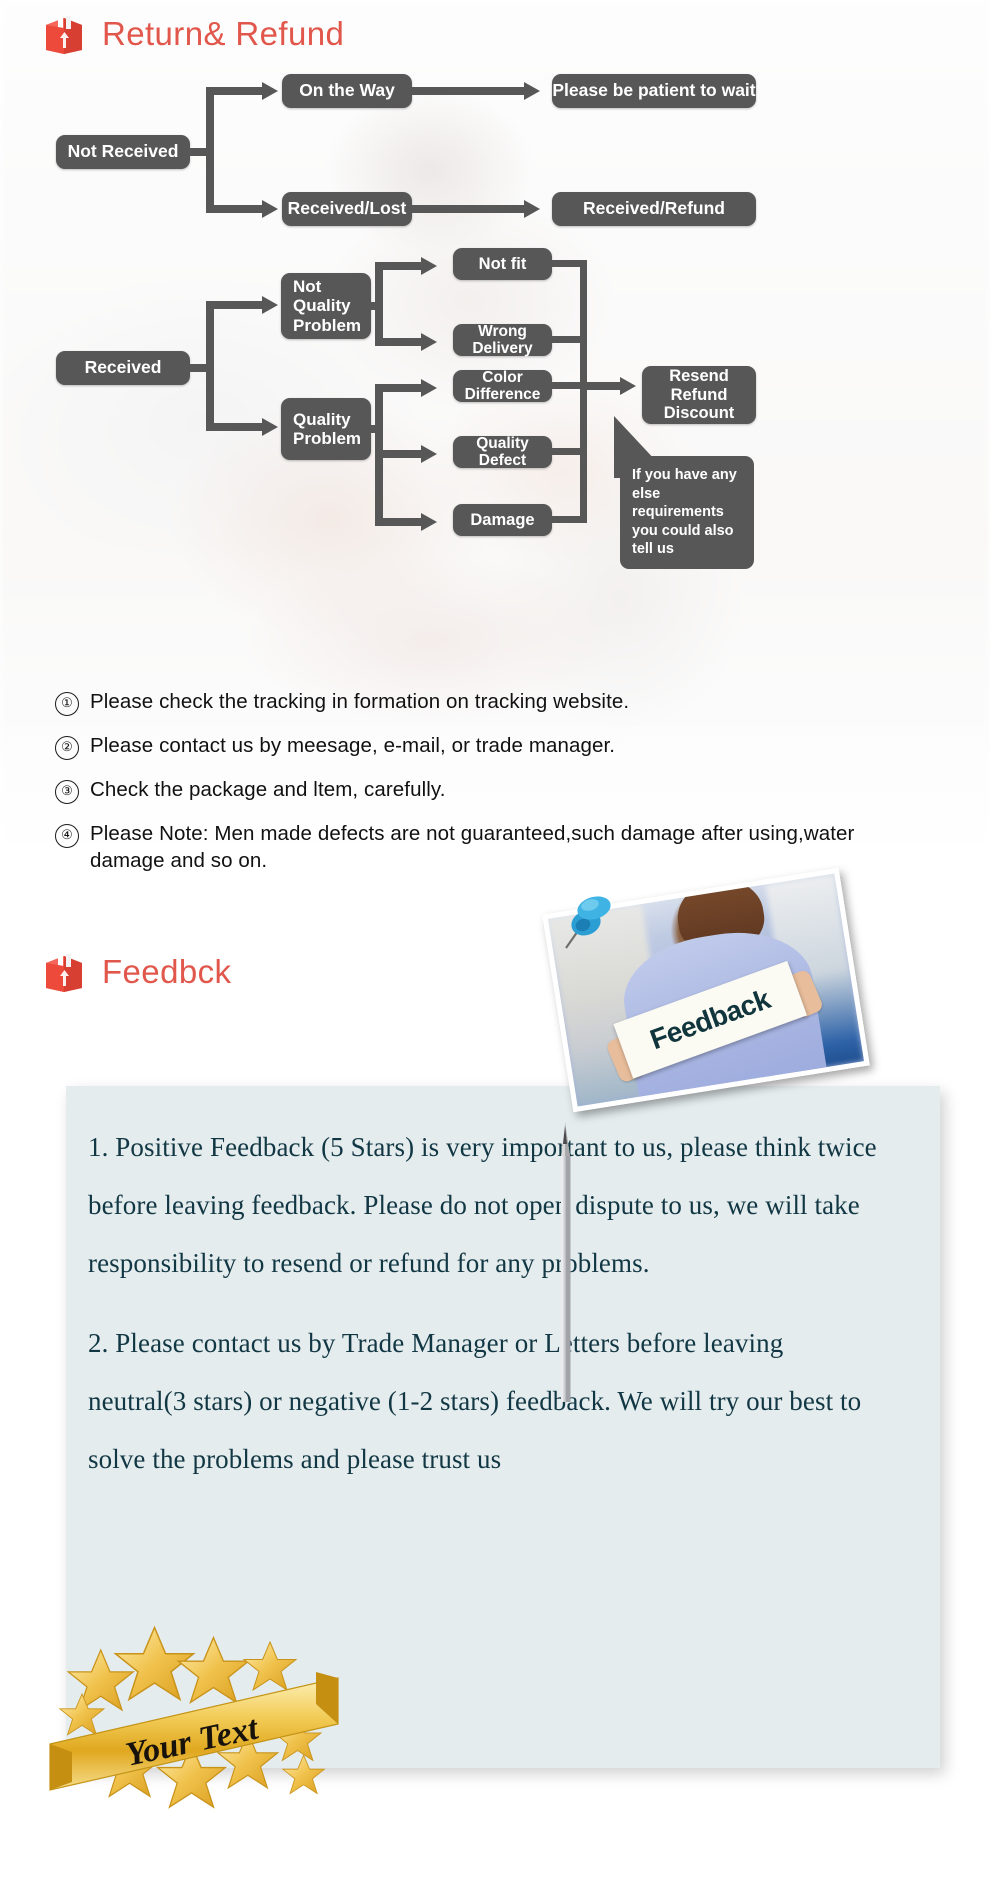  I want to click on section-title: Feedbck, so click(167, 971).